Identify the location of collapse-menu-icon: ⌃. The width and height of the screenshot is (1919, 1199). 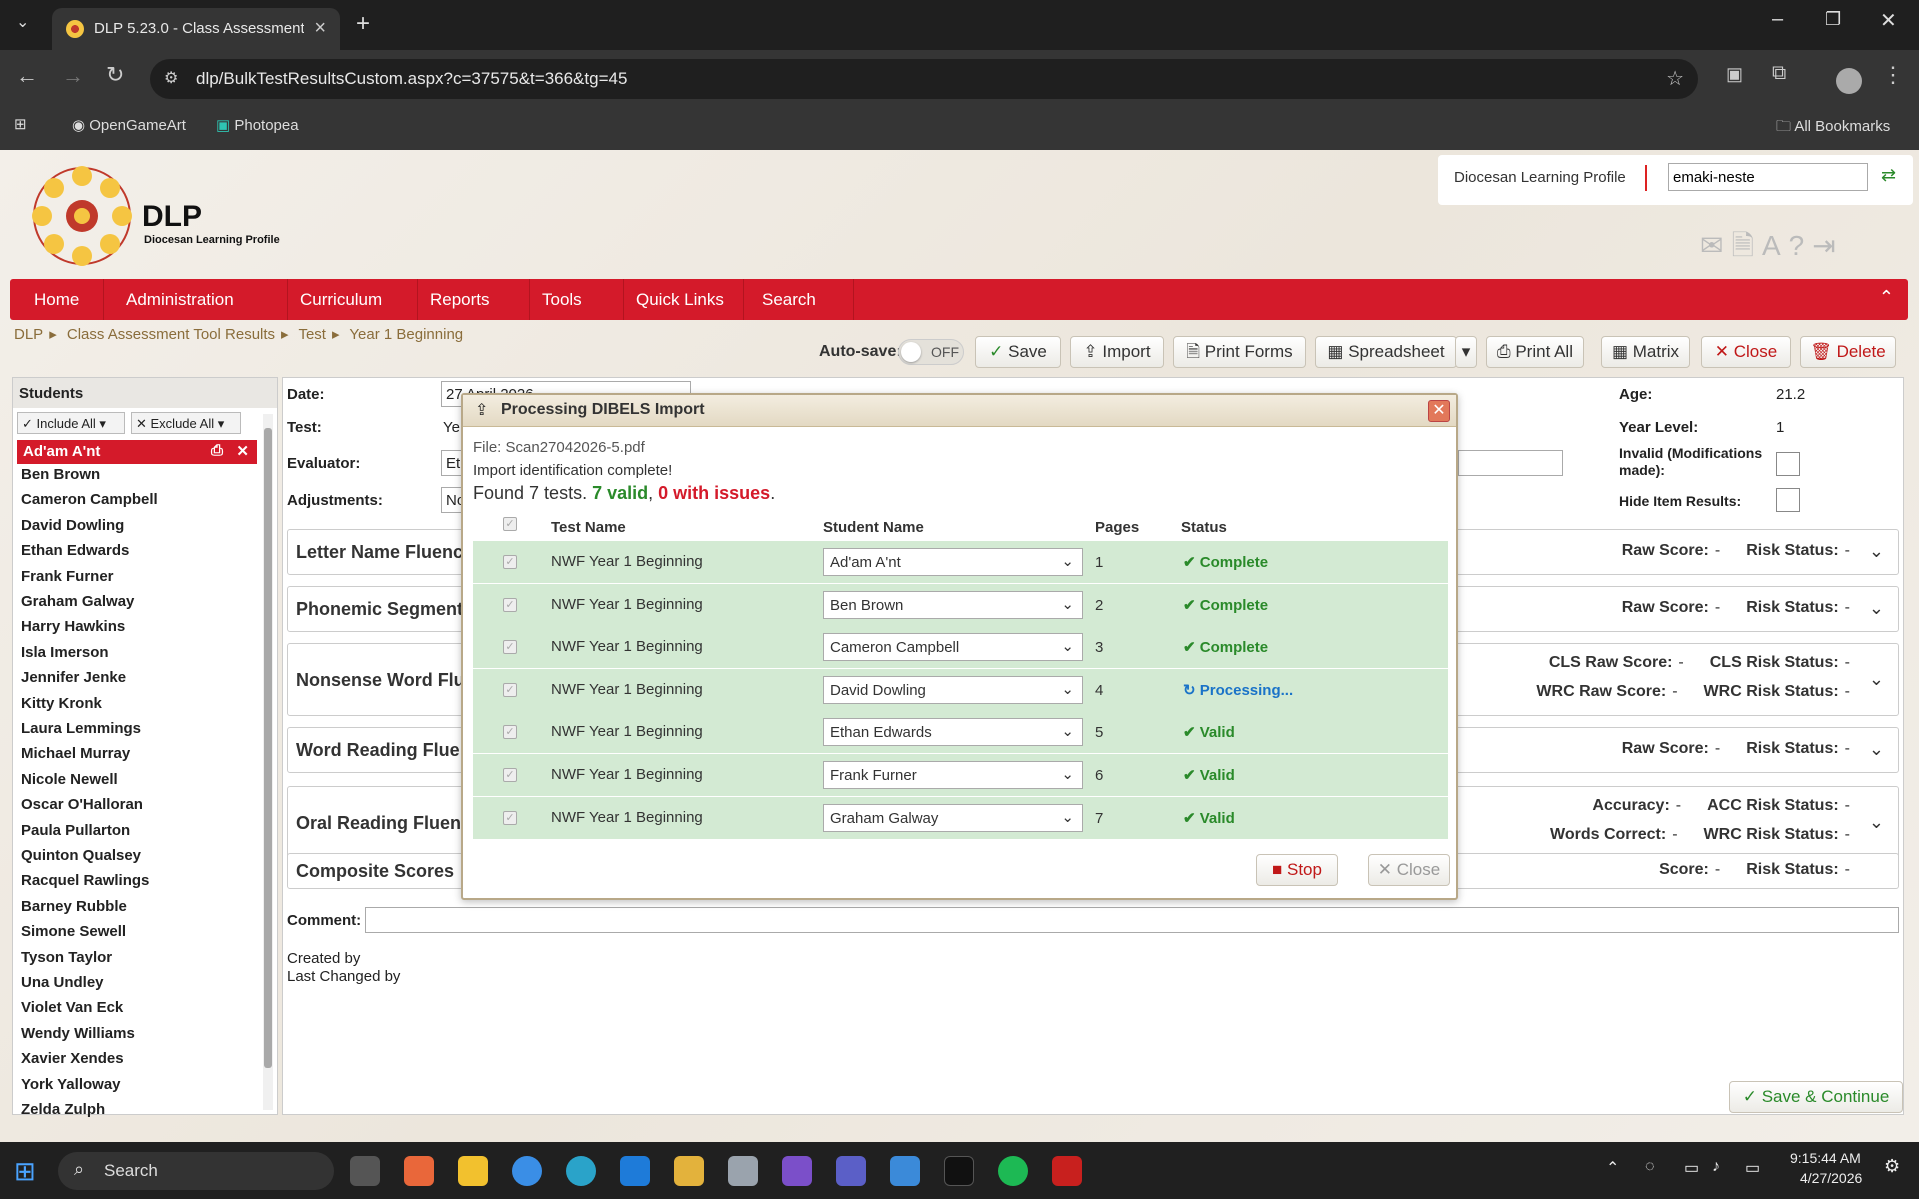
(1886, 297).